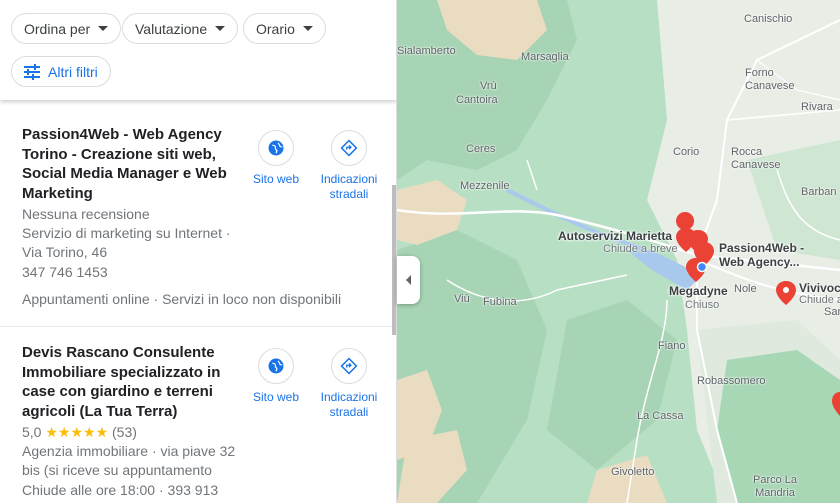 Image resolution: width=840 pixels, height=503 pixels. Describe the element at coordinates (86, 214) in the screenshot. I see `review-summary: Nessuna recensione` at that location.